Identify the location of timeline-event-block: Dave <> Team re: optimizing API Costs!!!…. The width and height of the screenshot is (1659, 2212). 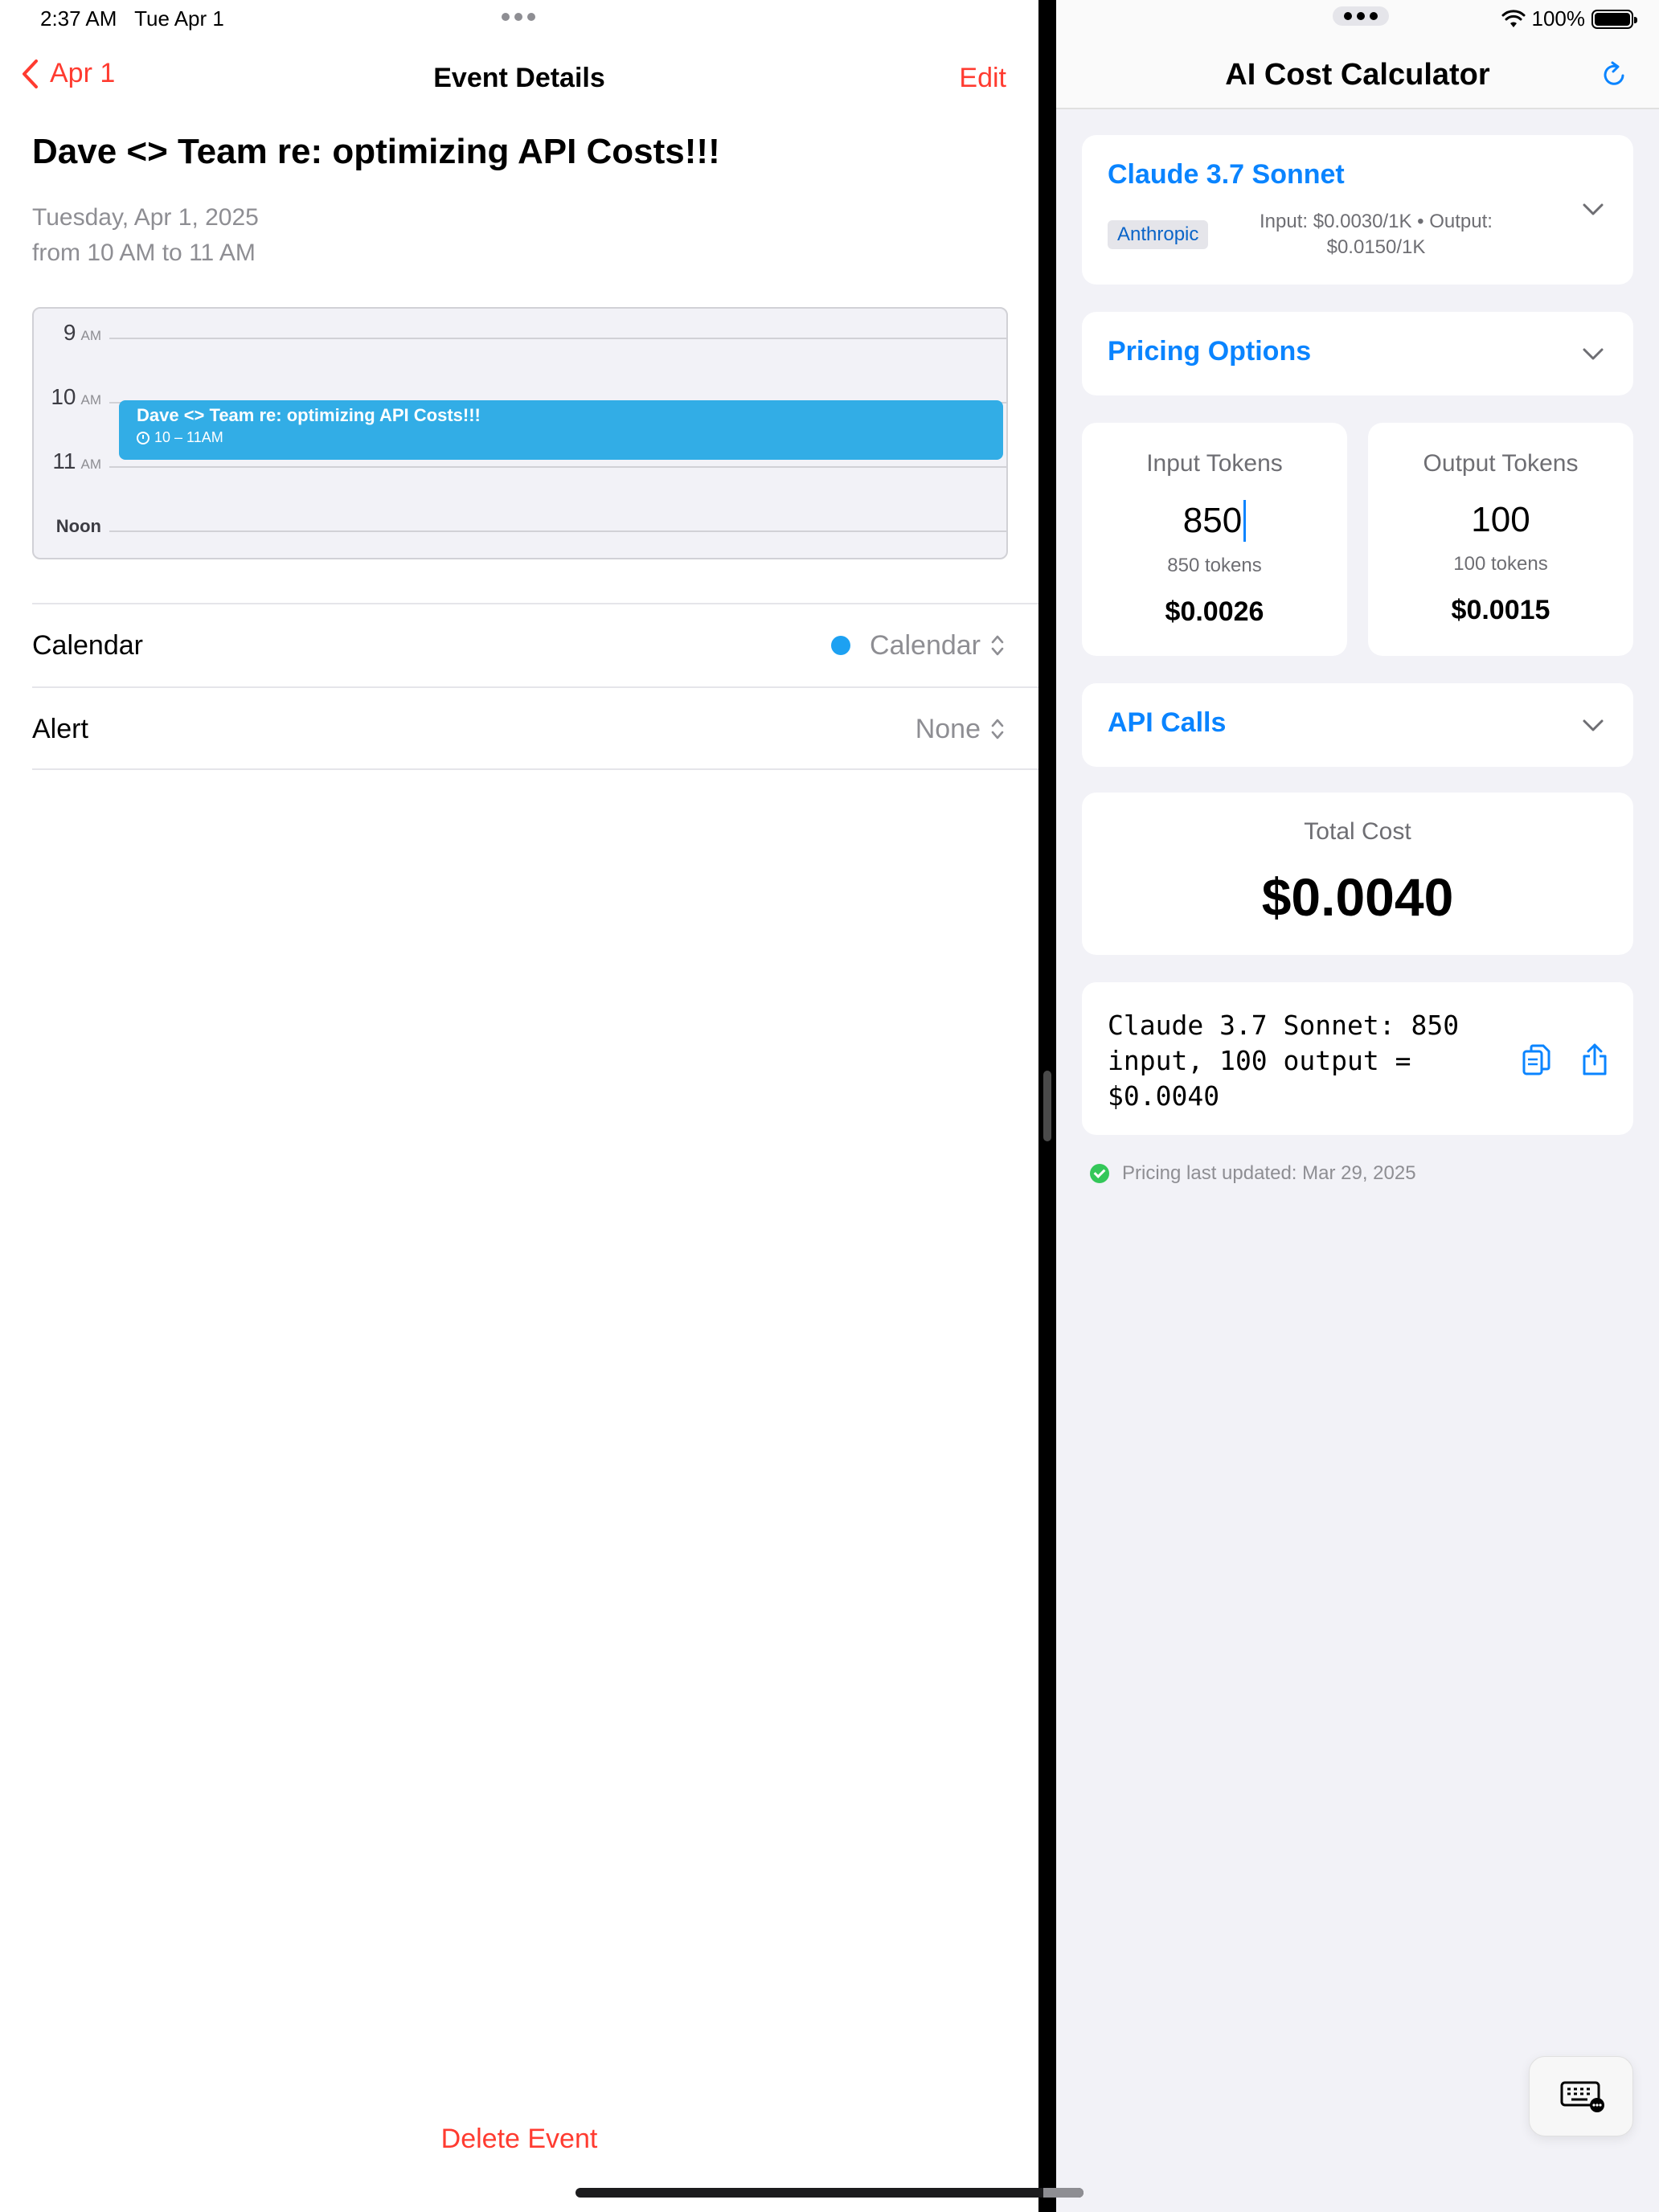
(561, 430).